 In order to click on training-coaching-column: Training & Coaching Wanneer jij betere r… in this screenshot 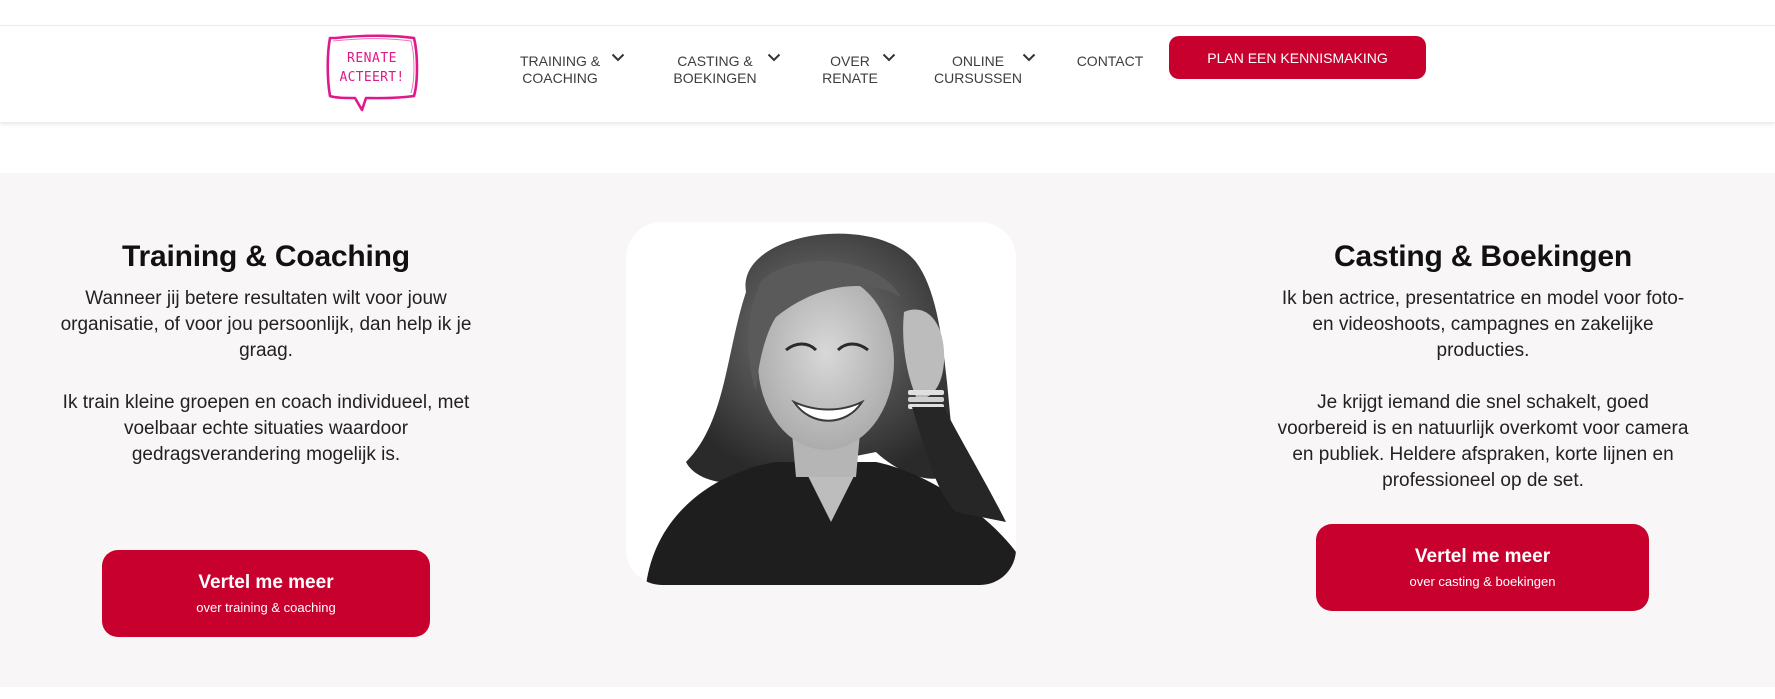, I will do `click(266, 354)`.